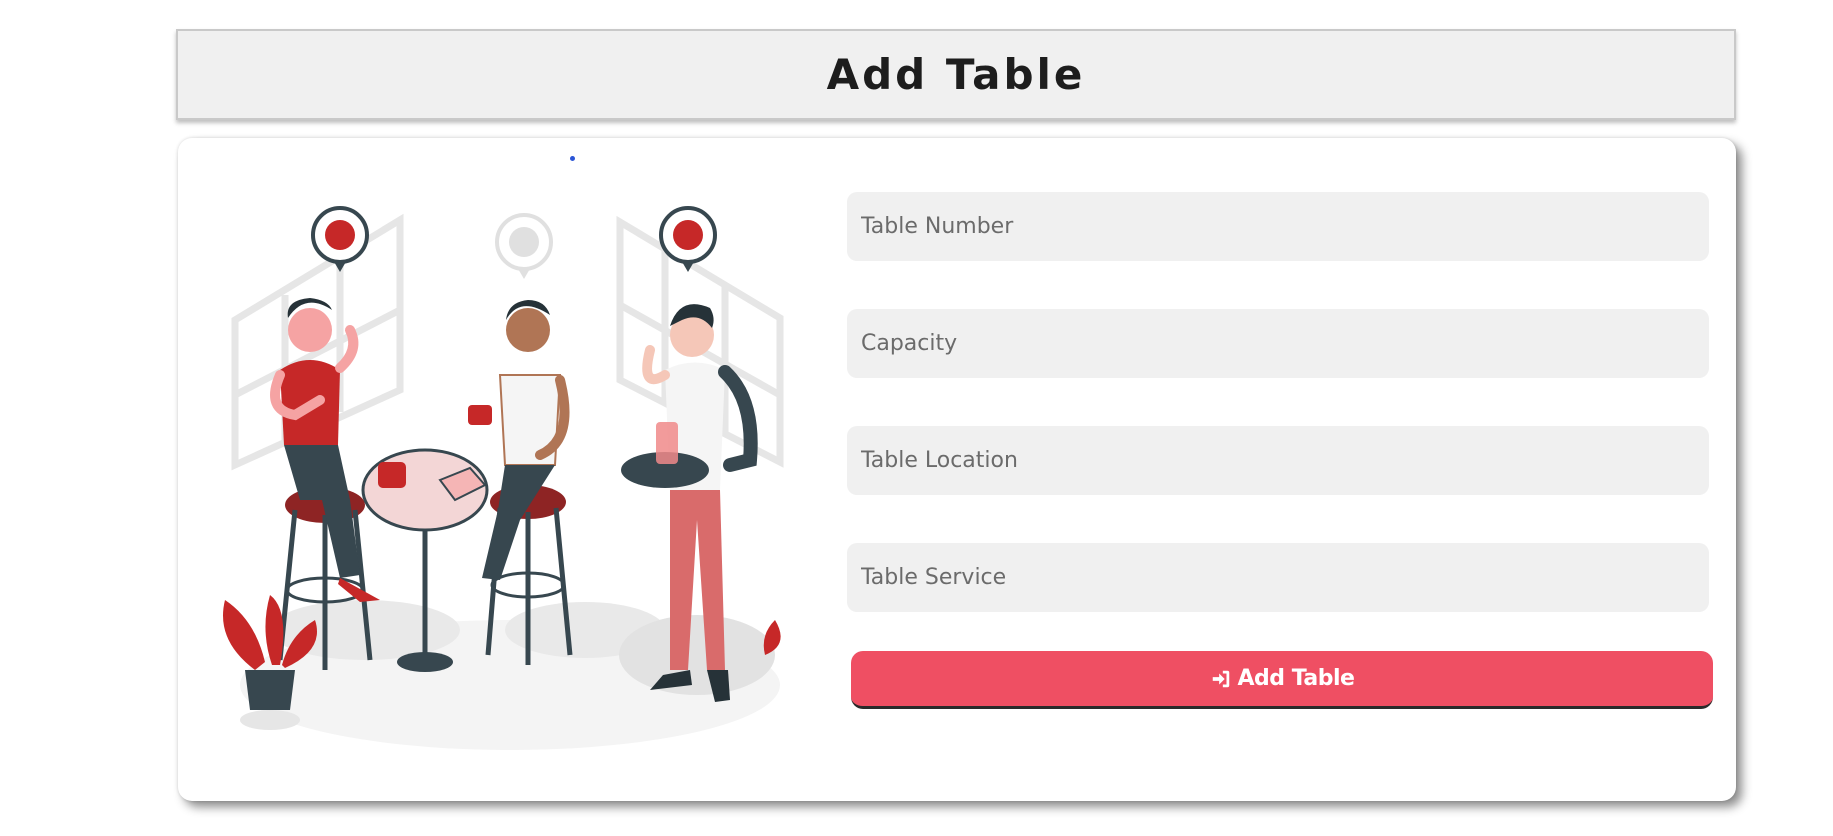 The image size is (1833, 836). I want to click on add-table-label: Add Table, so click(1296, 678).